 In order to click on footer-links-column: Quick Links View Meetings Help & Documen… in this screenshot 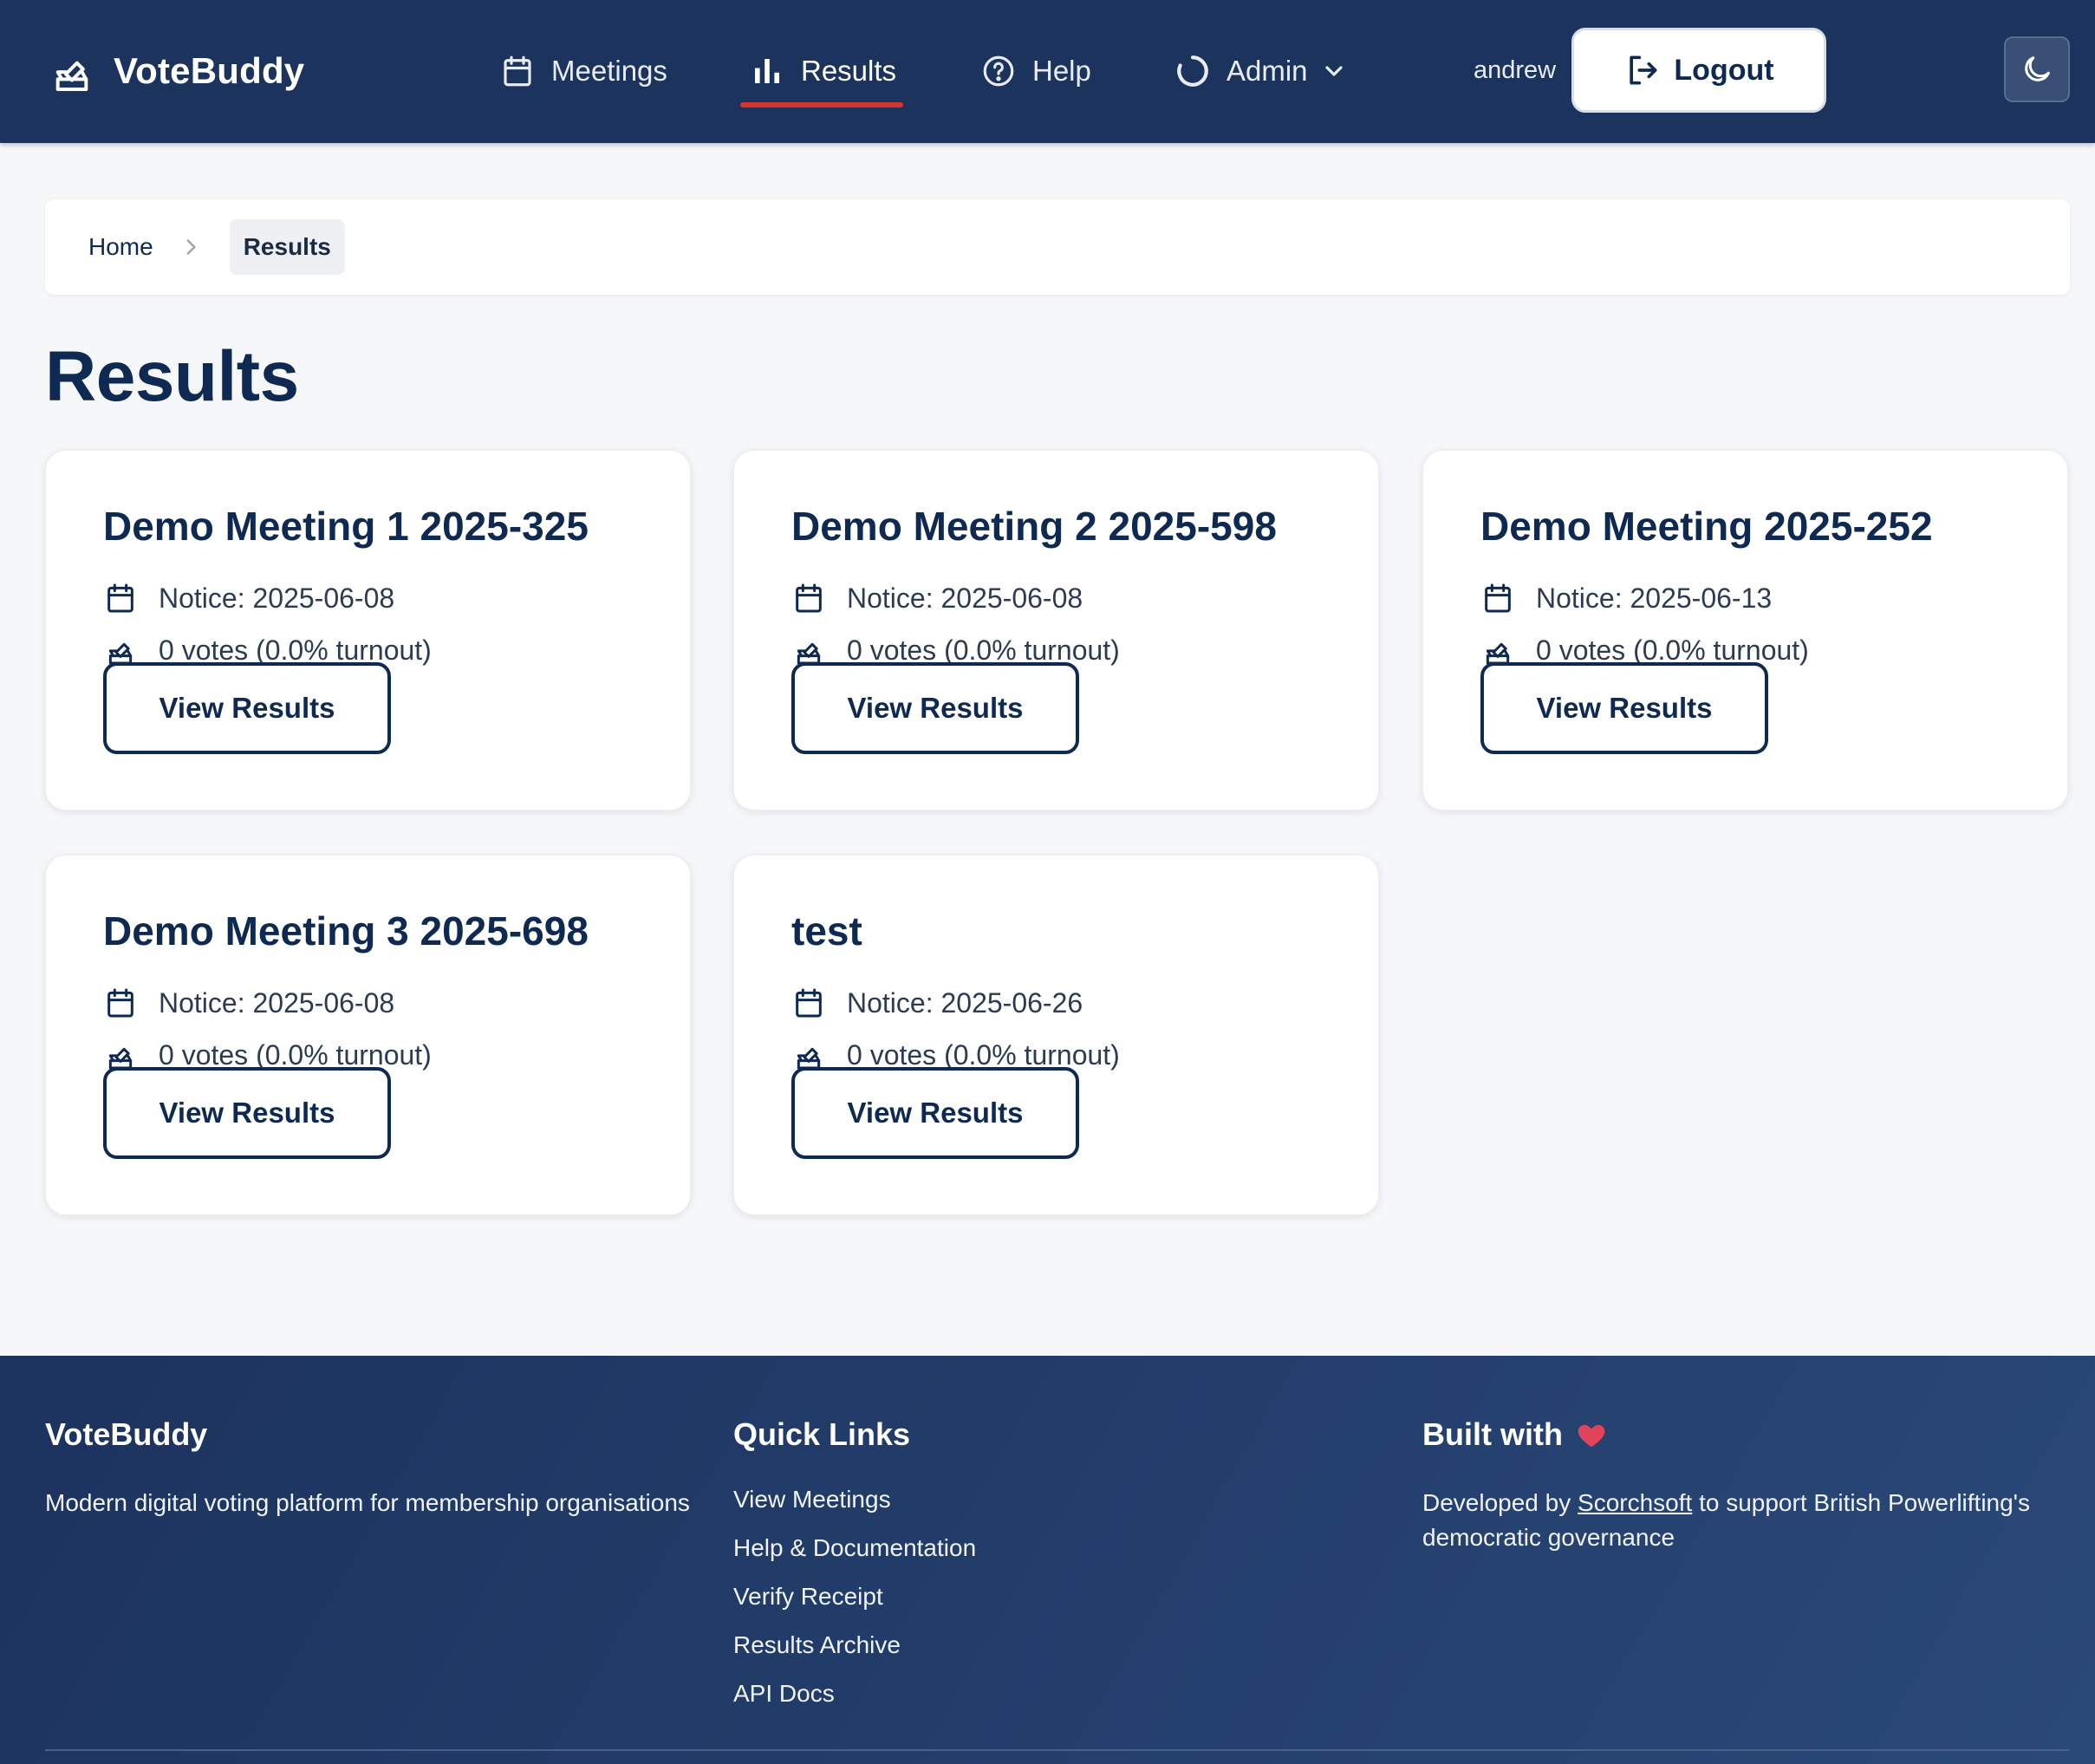, I will do `click(855, 1570)`.